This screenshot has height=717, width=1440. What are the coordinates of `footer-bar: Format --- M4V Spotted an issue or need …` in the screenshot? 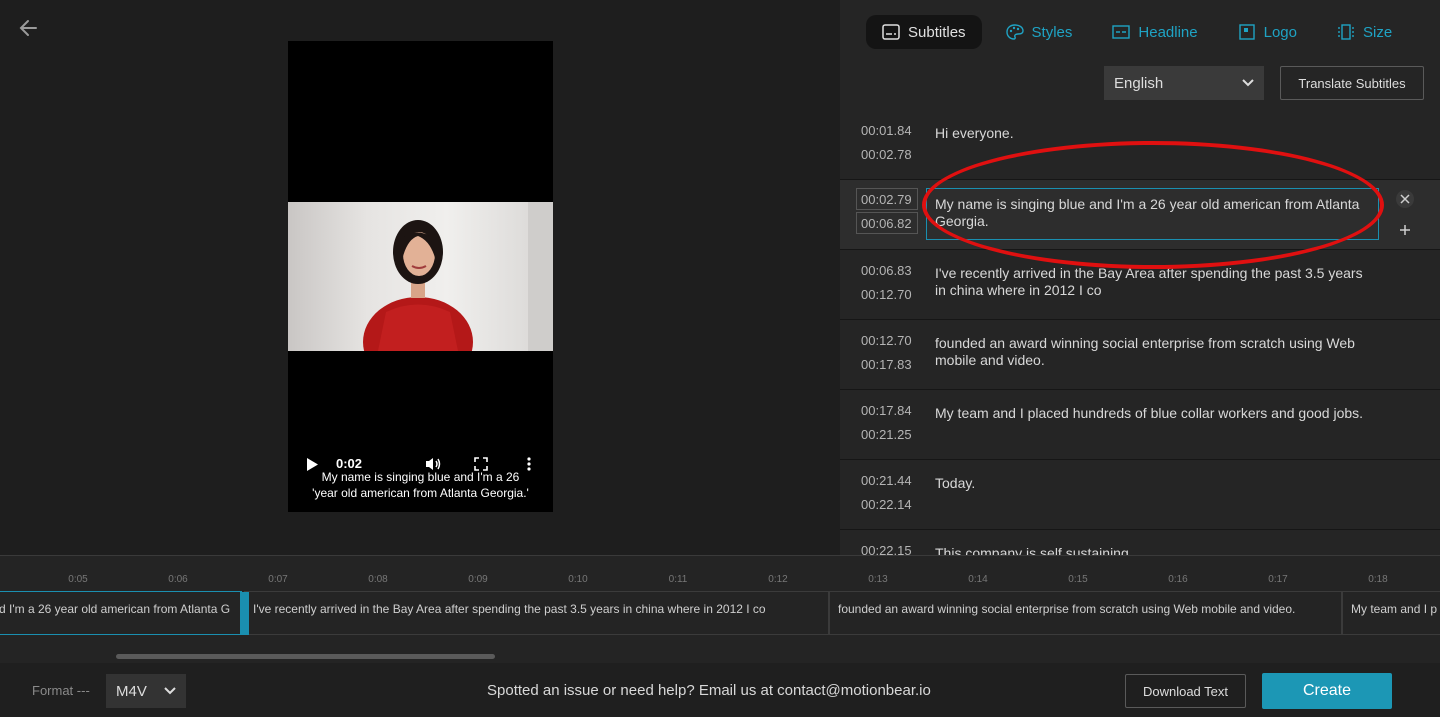 It's located at (720, 690).